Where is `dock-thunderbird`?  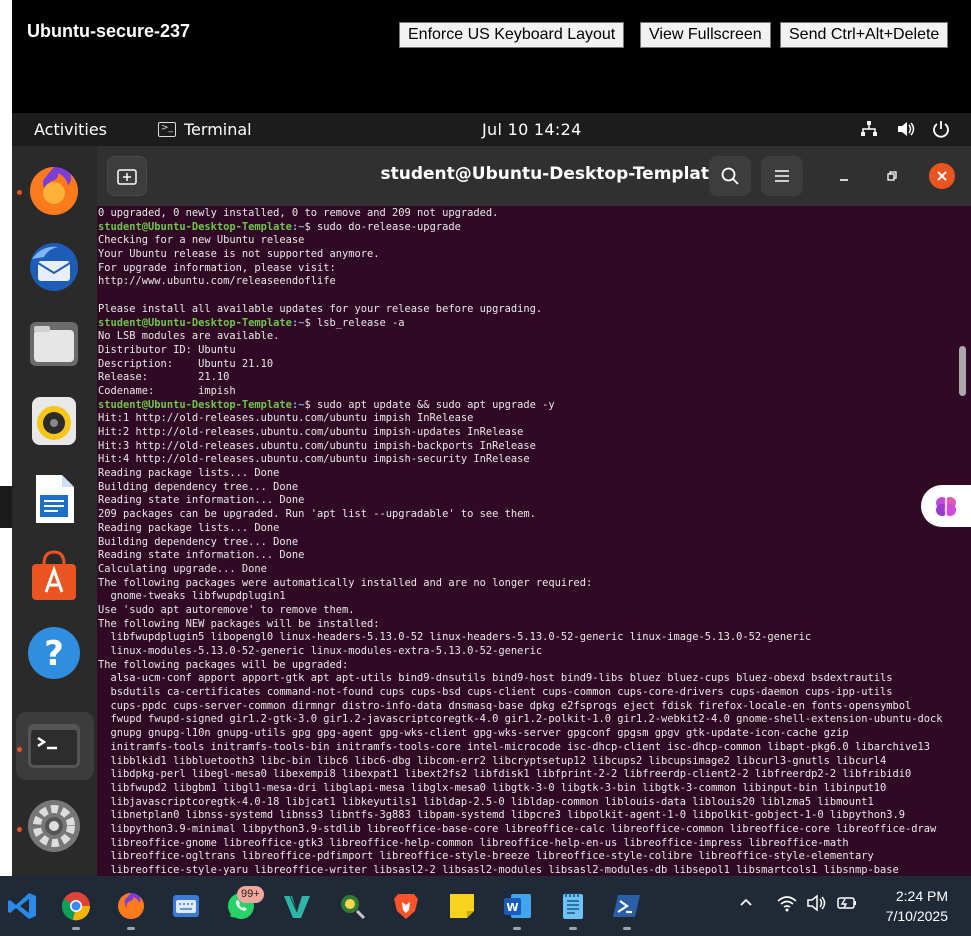
dock-thunderbird is located at coordinates (54, 267).